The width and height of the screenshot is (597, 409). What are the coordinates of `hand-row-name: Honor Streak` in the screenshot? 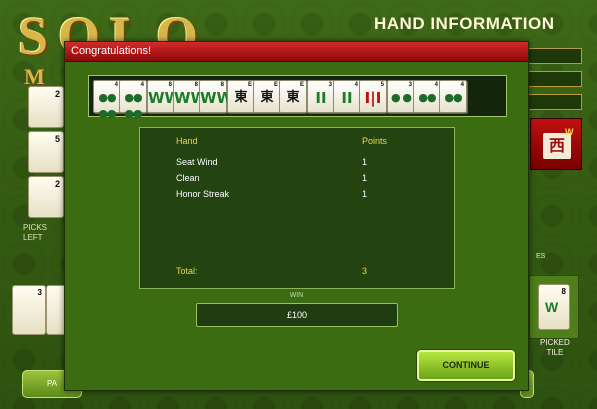 It's located at (203, 194).